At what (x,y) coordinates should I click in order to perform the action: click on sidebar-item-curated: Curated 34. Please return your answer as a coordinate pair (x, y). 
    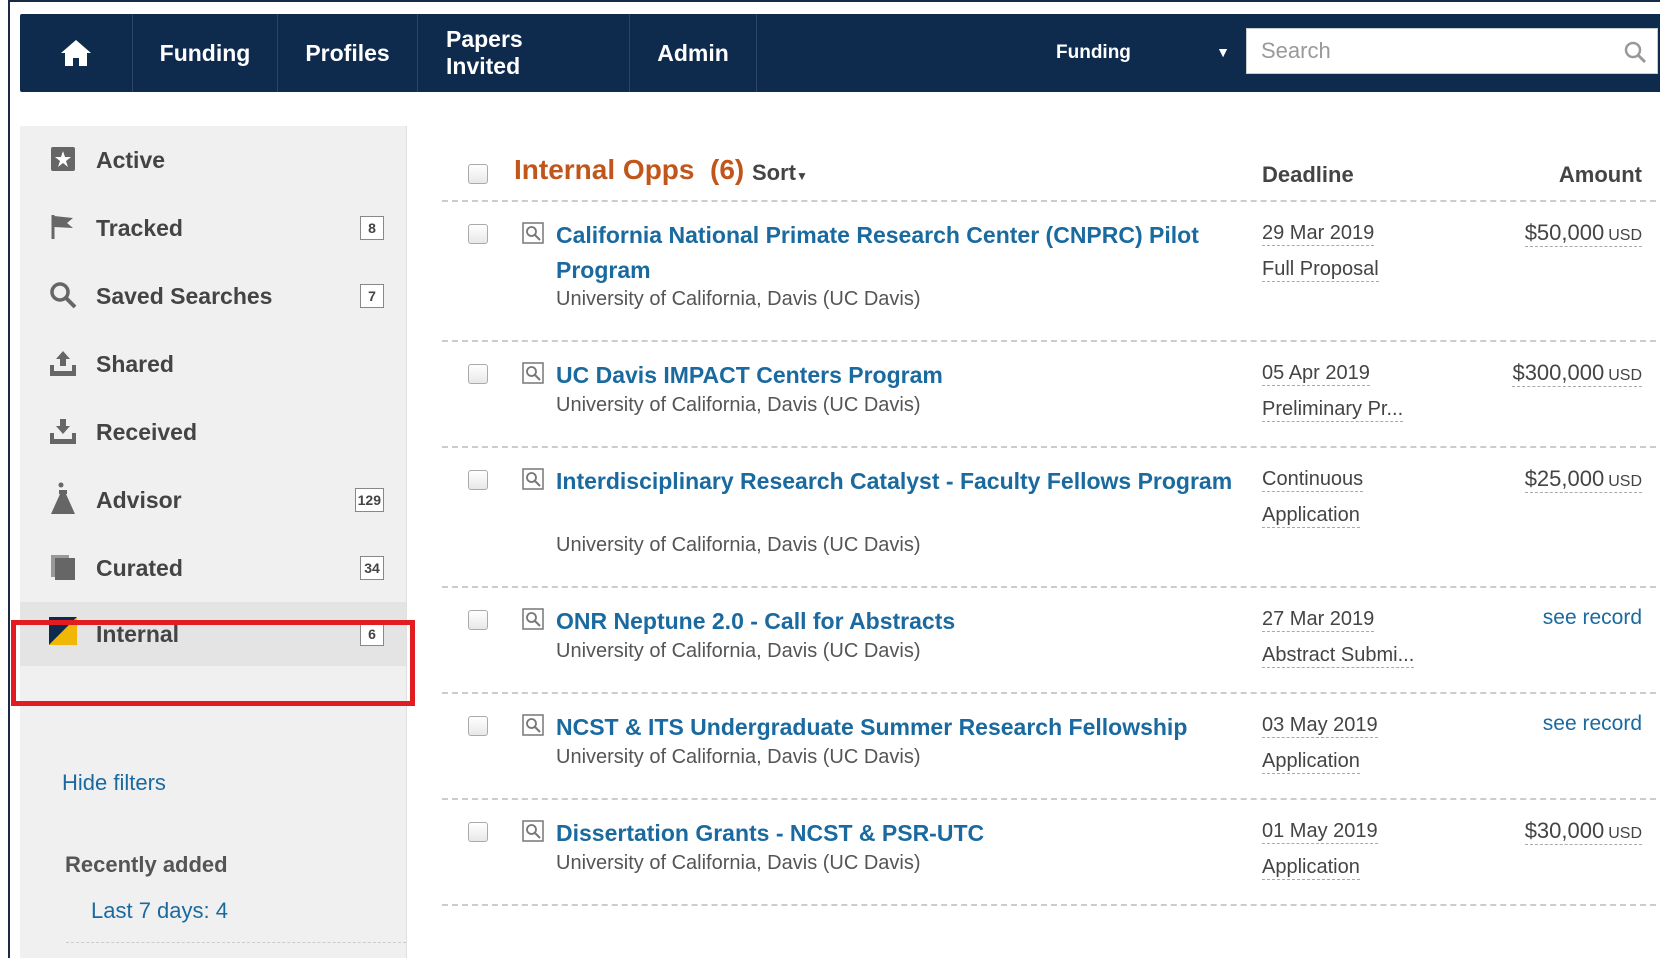
    Looking at the image, I should click on (213, 568).